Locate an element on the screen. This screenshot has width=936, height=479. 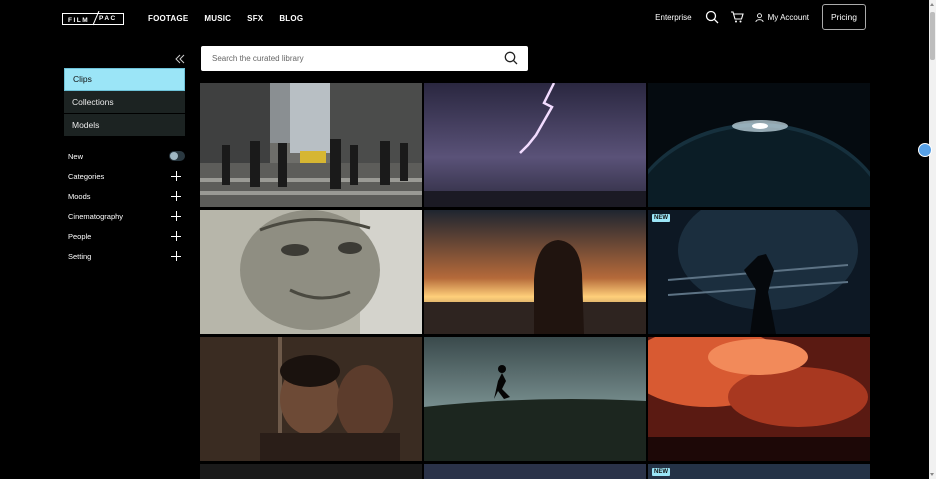
dark-clip-thumbnail is located at coordinates (311, 471).